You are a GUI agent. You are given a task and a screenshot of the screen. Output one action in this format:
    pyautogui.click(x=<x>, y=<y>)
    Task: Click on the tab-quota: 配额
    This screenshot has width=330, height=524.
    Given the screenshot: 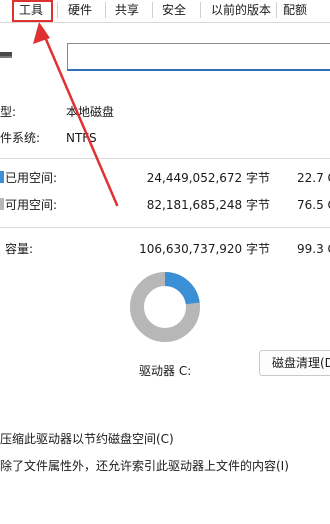 What is the action you would take?
    pyautogui.click(x=295, y=10)
    